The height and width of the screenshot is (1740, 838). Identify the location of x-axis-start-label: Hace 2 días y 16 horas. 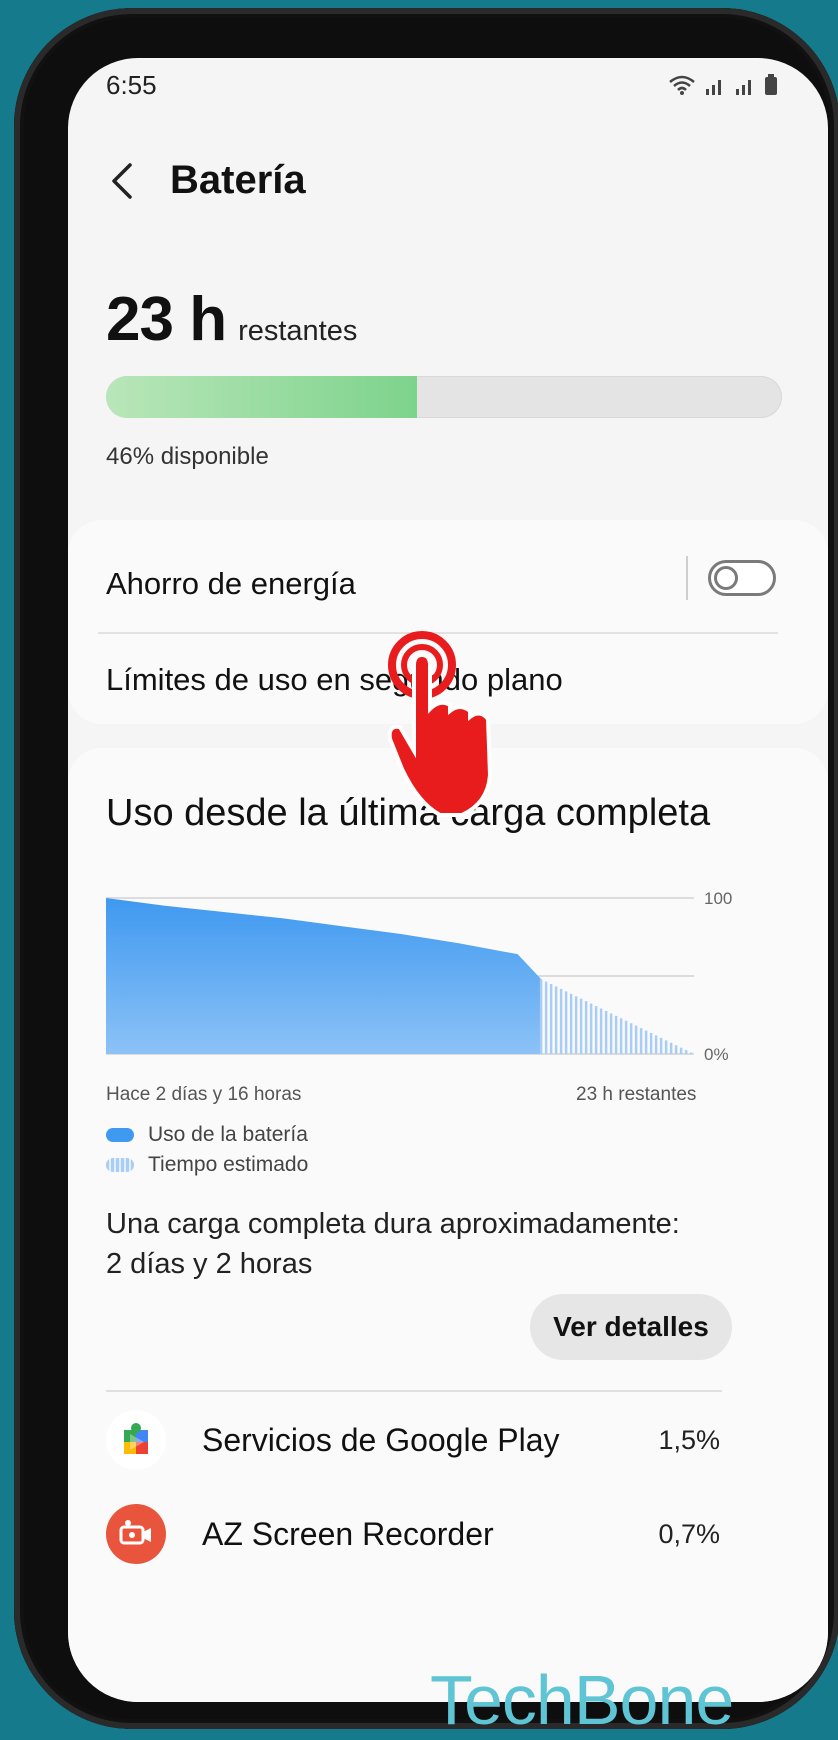
(204, 1094).